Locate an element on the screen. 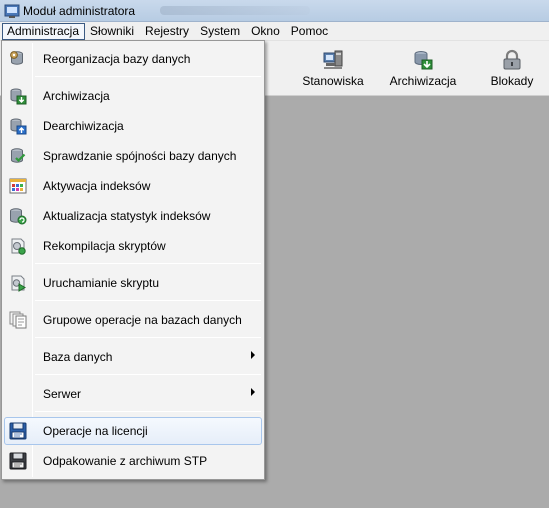 Image resolution: width=549 pixels, height=508 pixels. menu-item-dearchiwizacja: Dearchiwizacja is located at coordinates (133, 126).